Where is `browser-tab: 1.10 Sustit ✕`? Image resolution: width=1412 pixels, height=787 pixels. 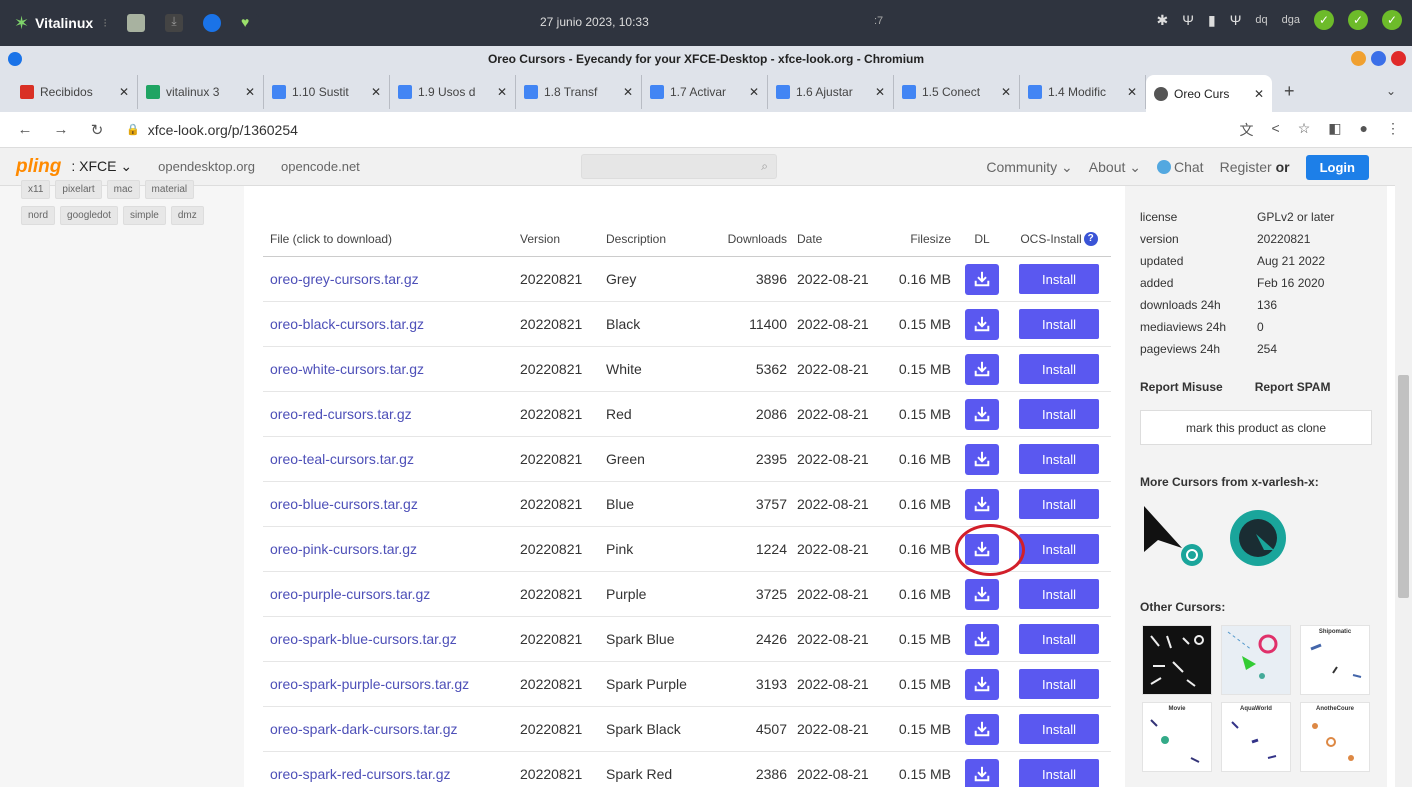 browser-tab: 1.10 Sustit ✕ is located at coordinates (327, 92).